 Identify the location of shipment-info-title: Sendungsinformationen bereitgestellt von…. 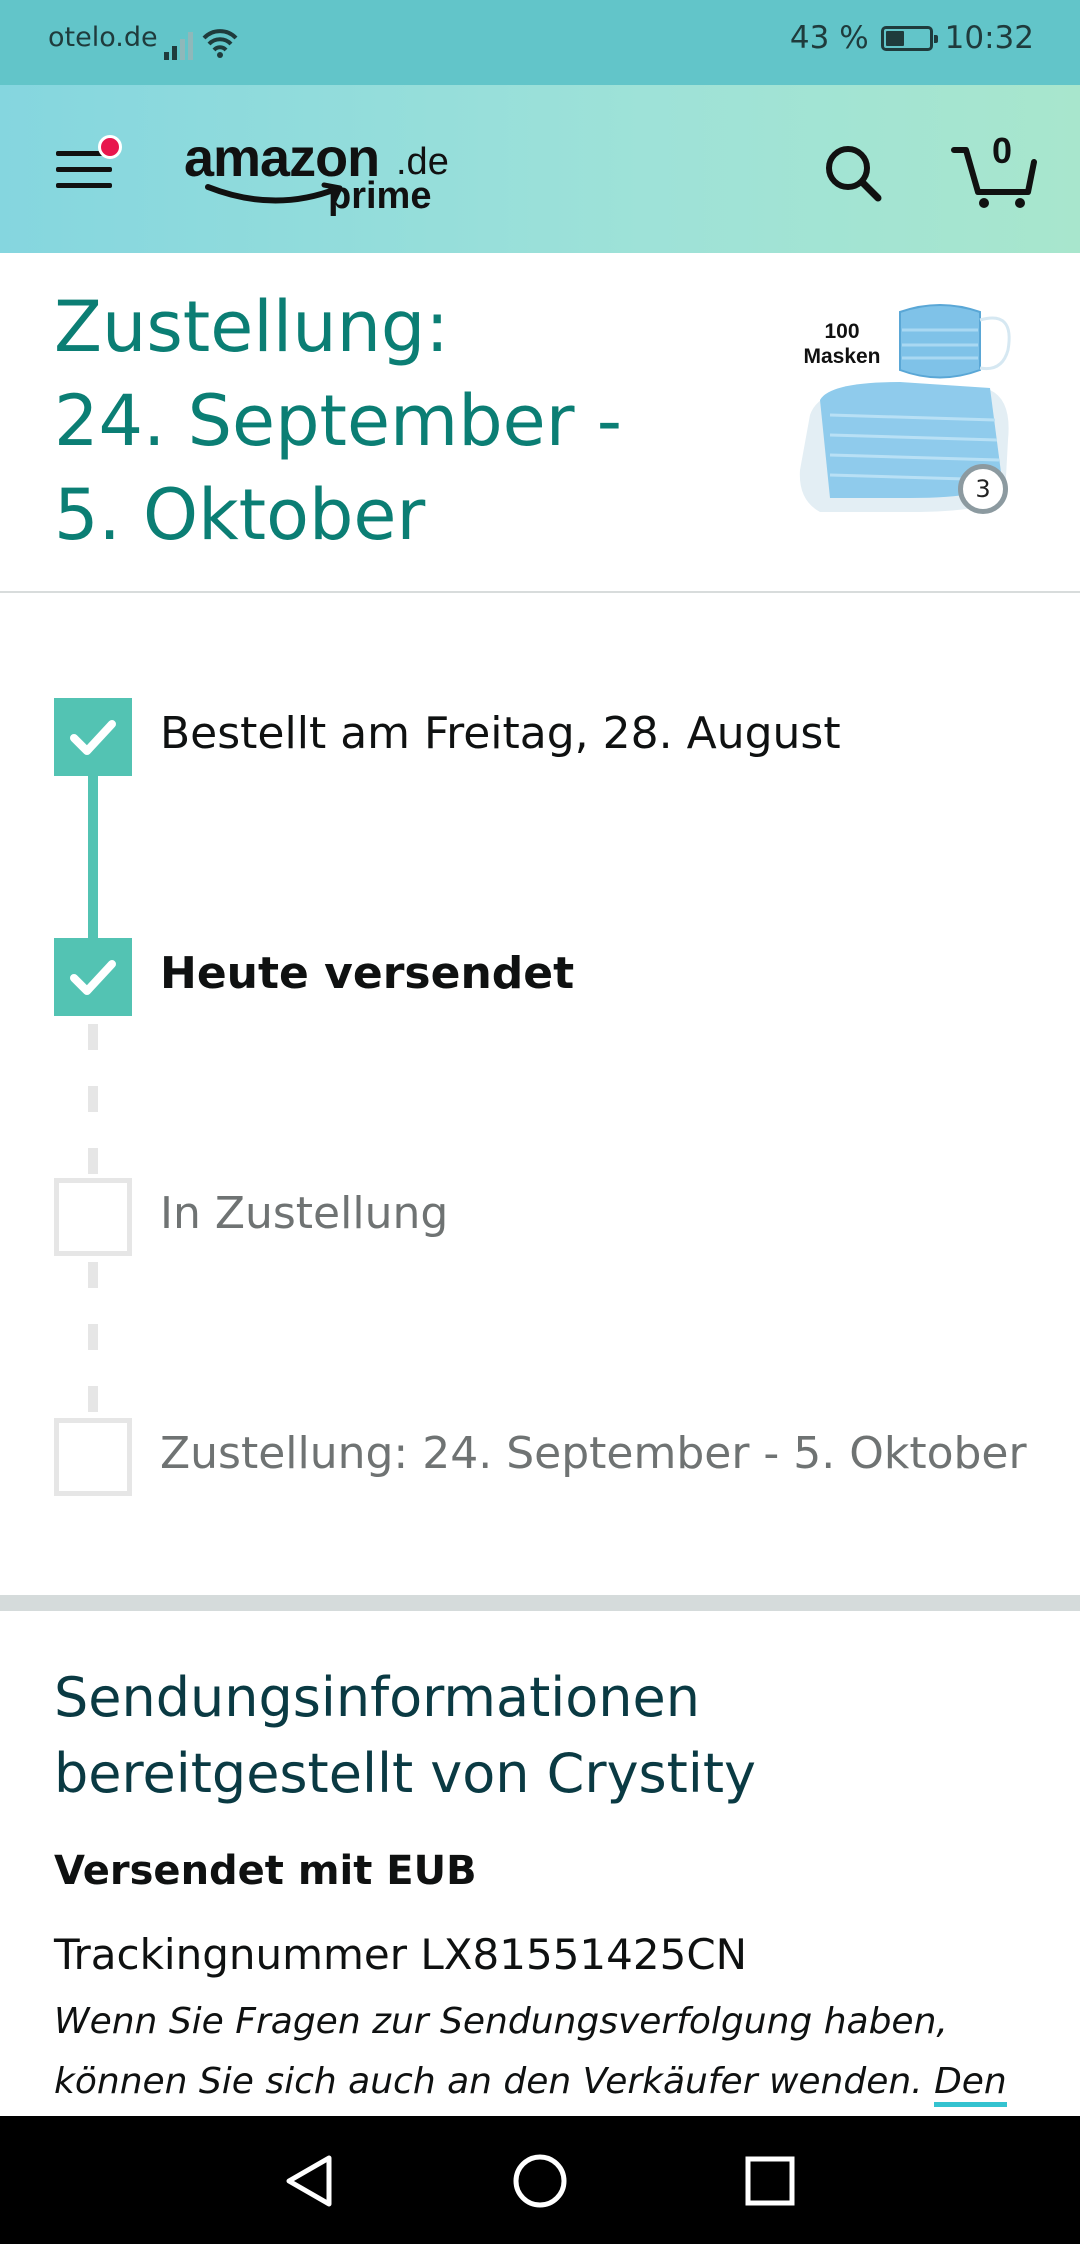
(405, 1735).